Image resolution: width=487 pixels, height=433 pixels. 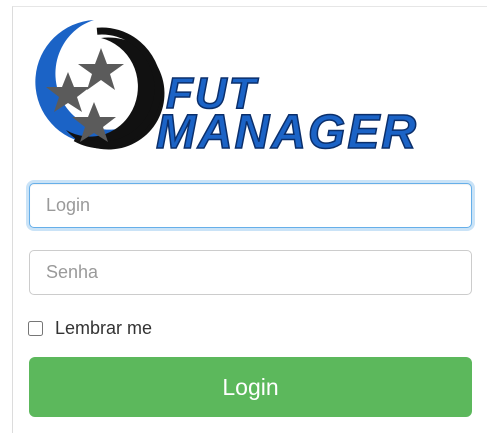 I want to click on password-input, so click(x=250, y=272).